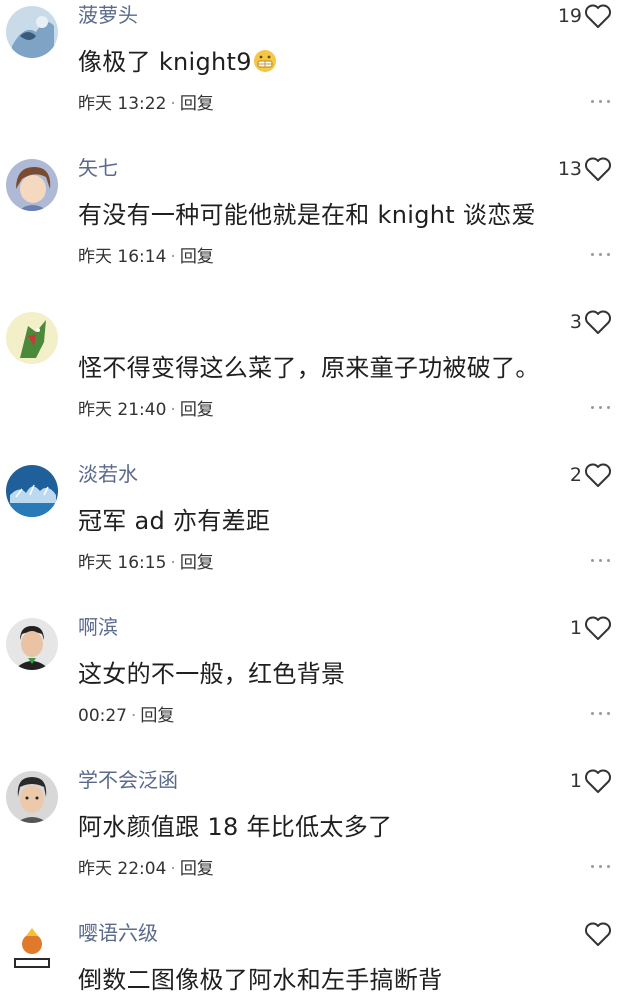  I want to click on comment-text-body: 像极了 knight9, so click(165, 62).